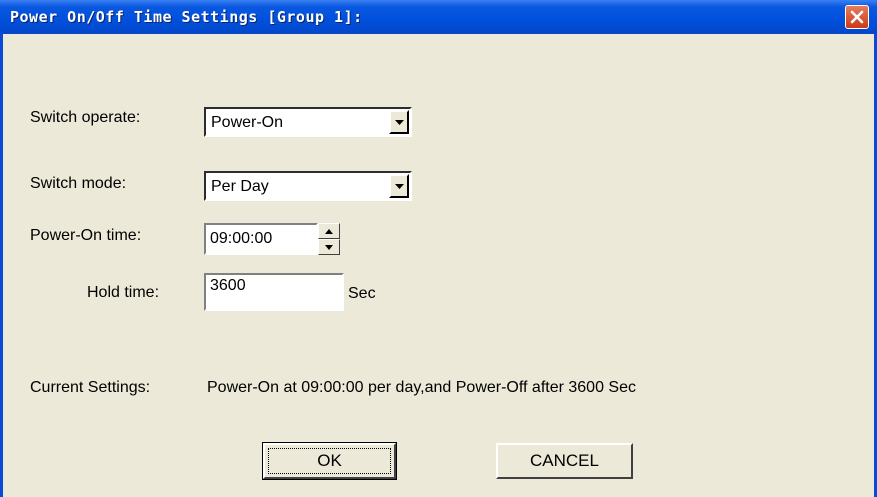  What do you see at coordinates (86, 235) in the screenshot?
I see `power-on-time-label: Power-On time:` at bounding box center [86, 235].